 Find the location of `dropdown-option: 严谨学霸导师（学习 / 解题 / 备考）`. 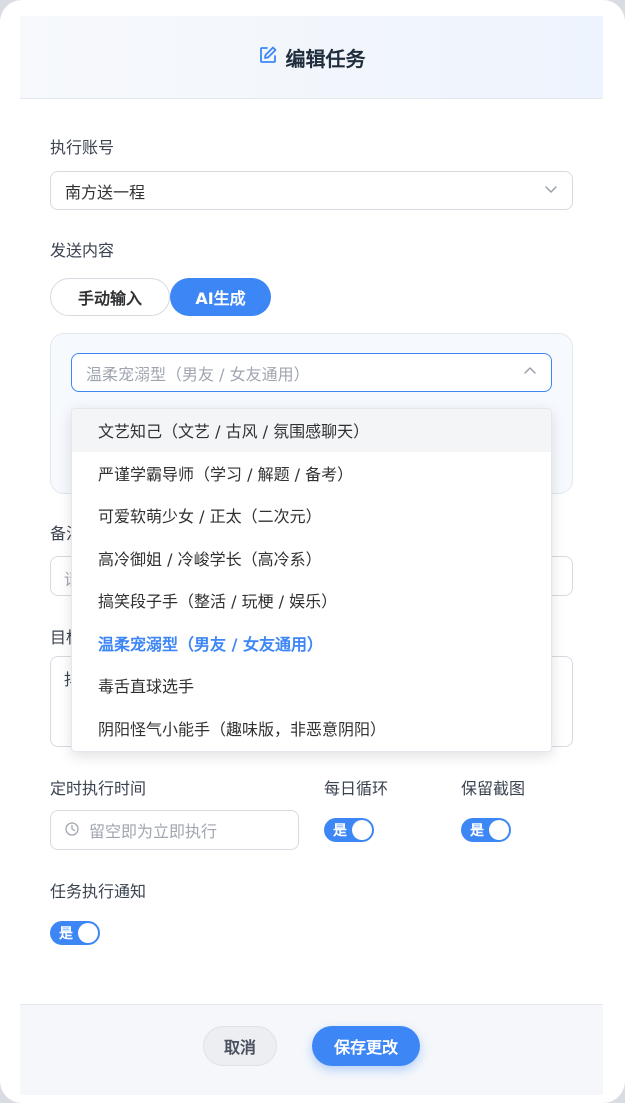

dropdown-option: 严谨学霸导师（学习 / 解题 / 备考） is located at coordinates (311, 473).